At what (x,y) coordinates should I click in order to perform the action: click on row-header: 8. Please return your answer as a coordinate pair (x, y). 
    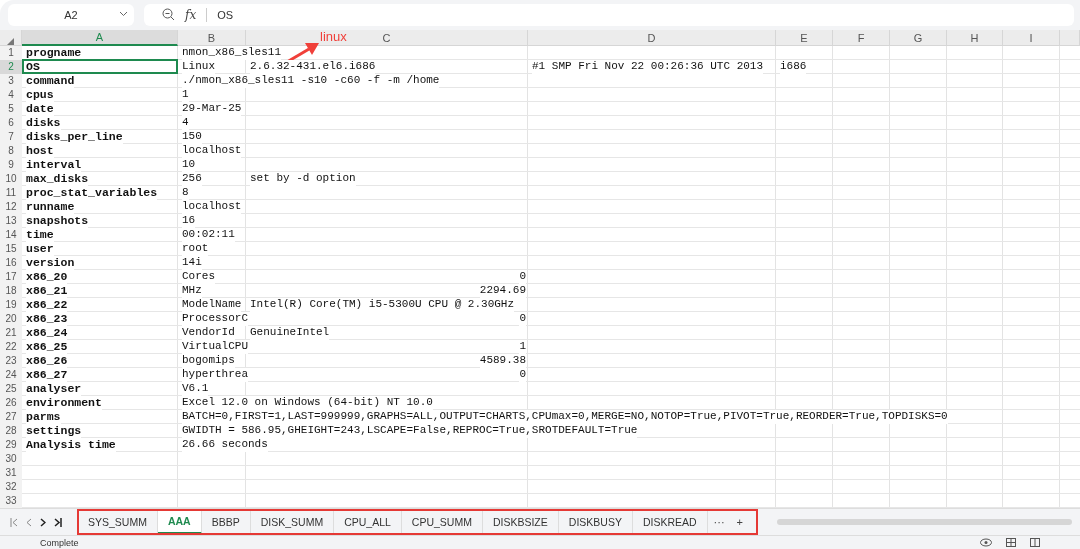
    Looking at the image, I should click on (11, 151).